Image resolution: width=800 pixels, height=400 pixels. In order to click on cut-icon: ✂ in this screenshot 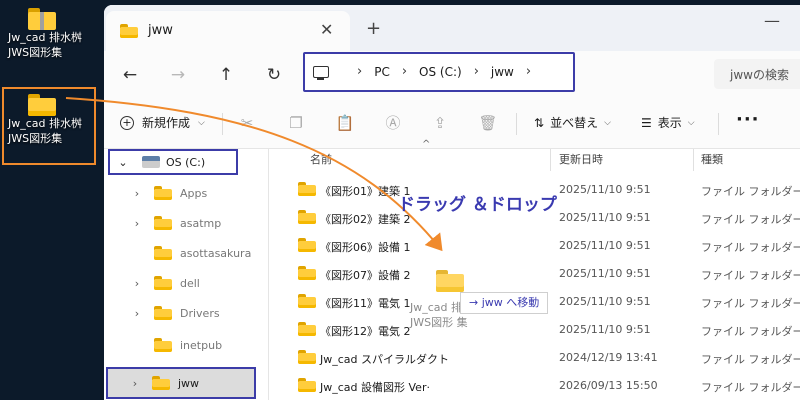, I will do `click(247, 123)`.